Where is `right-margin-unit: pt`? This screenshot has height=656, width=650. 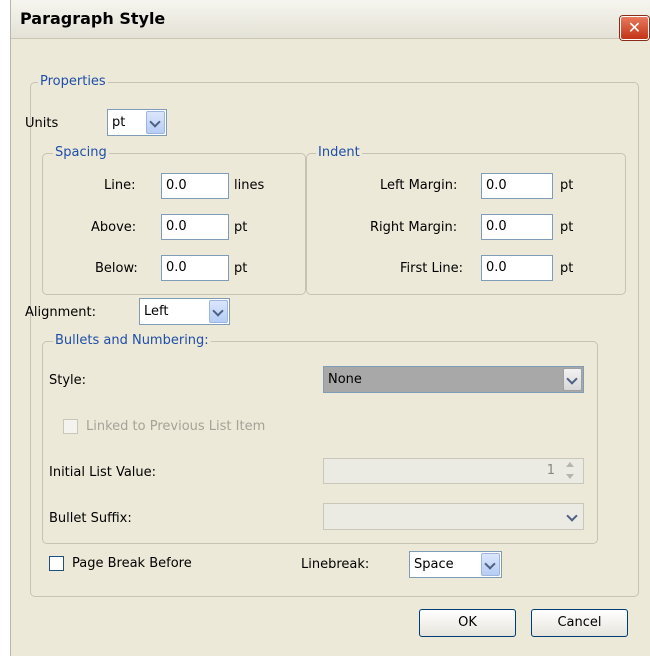
right-margin-unit: pt is located at coordinates (567, 227).